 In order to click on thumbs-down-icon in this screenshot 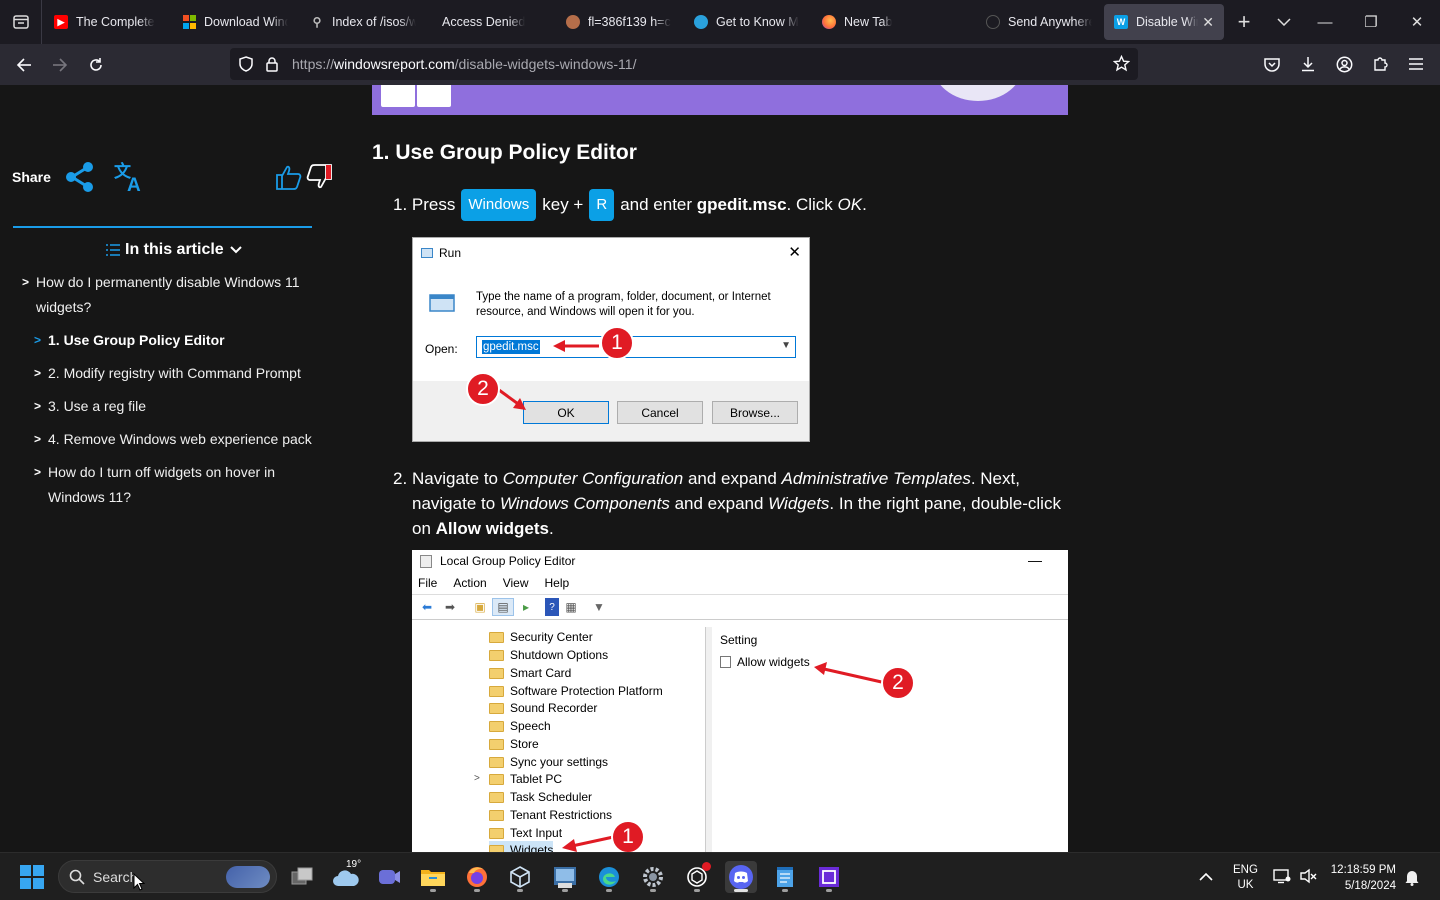, I will do `click(319, 177)`.